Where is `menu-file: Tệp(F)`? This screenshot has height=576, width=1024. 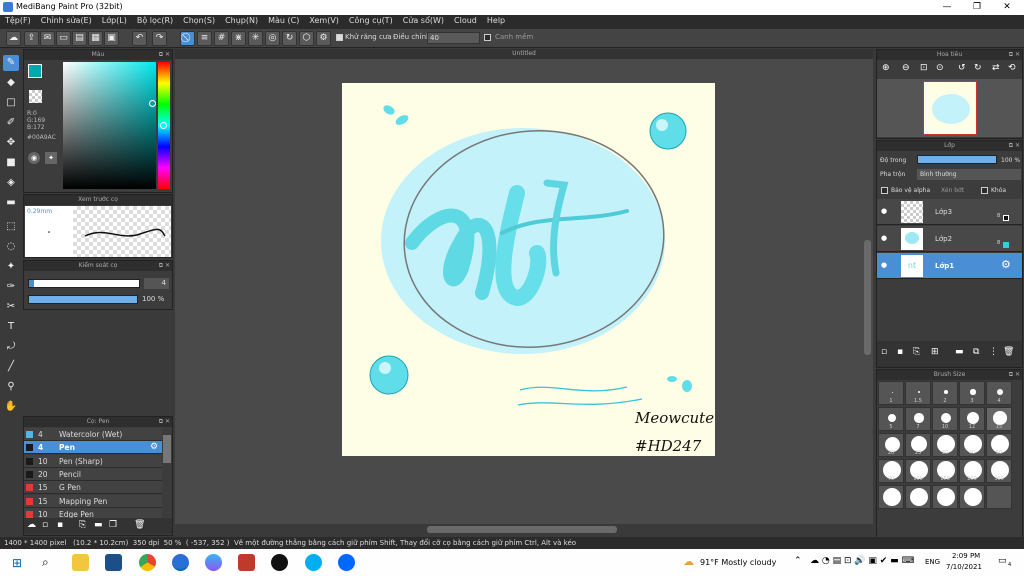
menu-file: Tệp(F) is located at coordinates (18, 20).